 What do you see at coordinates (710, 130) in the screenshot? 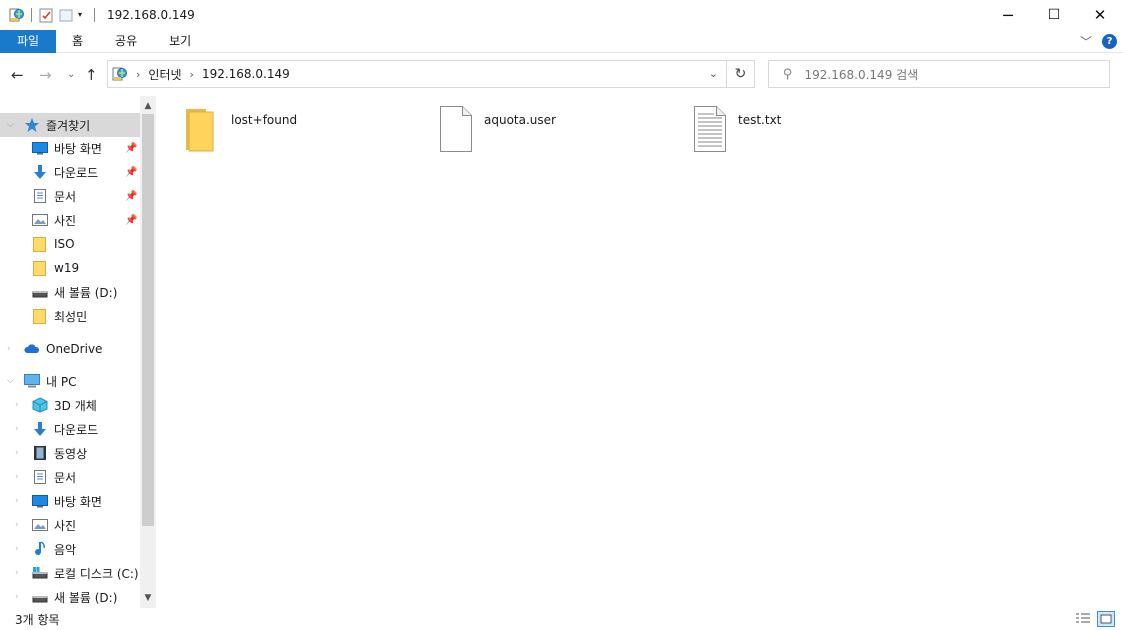
I see `text-file-icon` at bounding box center [710, 130].